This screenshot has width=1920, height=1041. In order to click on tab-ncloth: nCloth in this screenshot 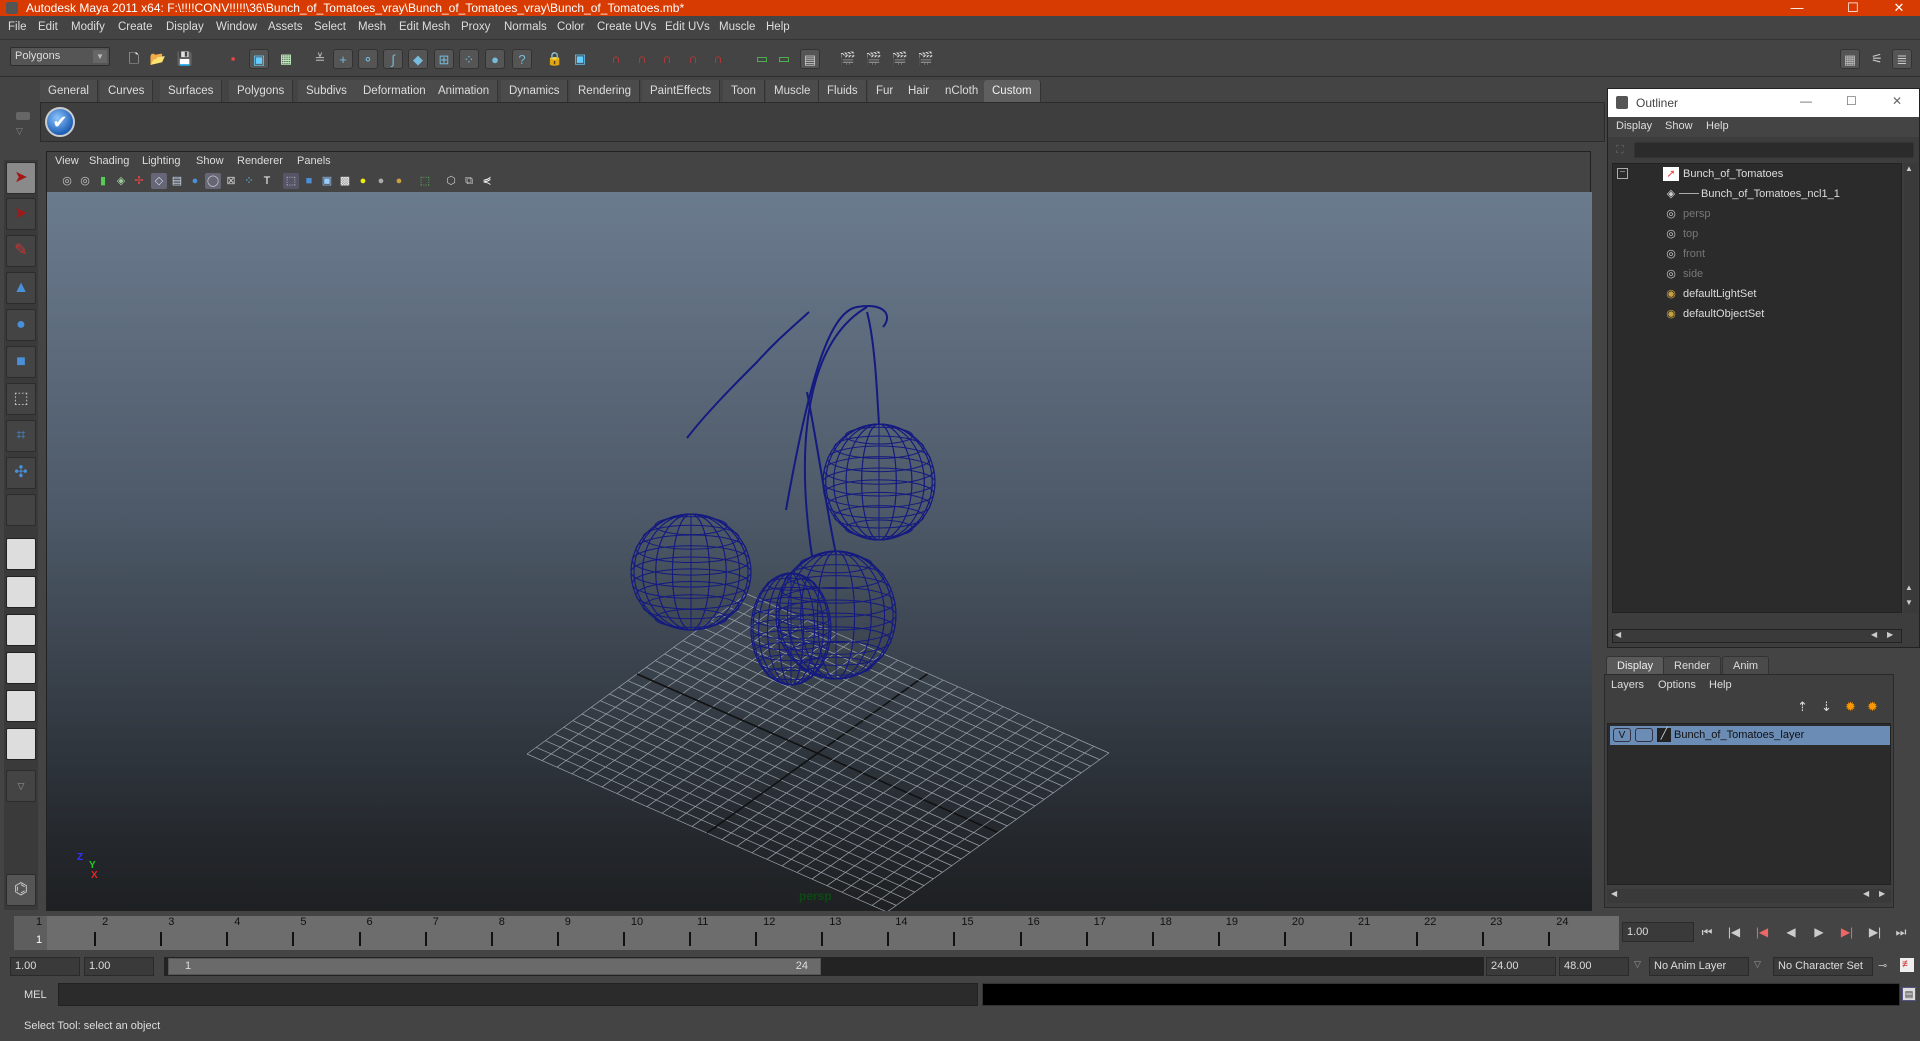, I will do `click(962, 91)`.